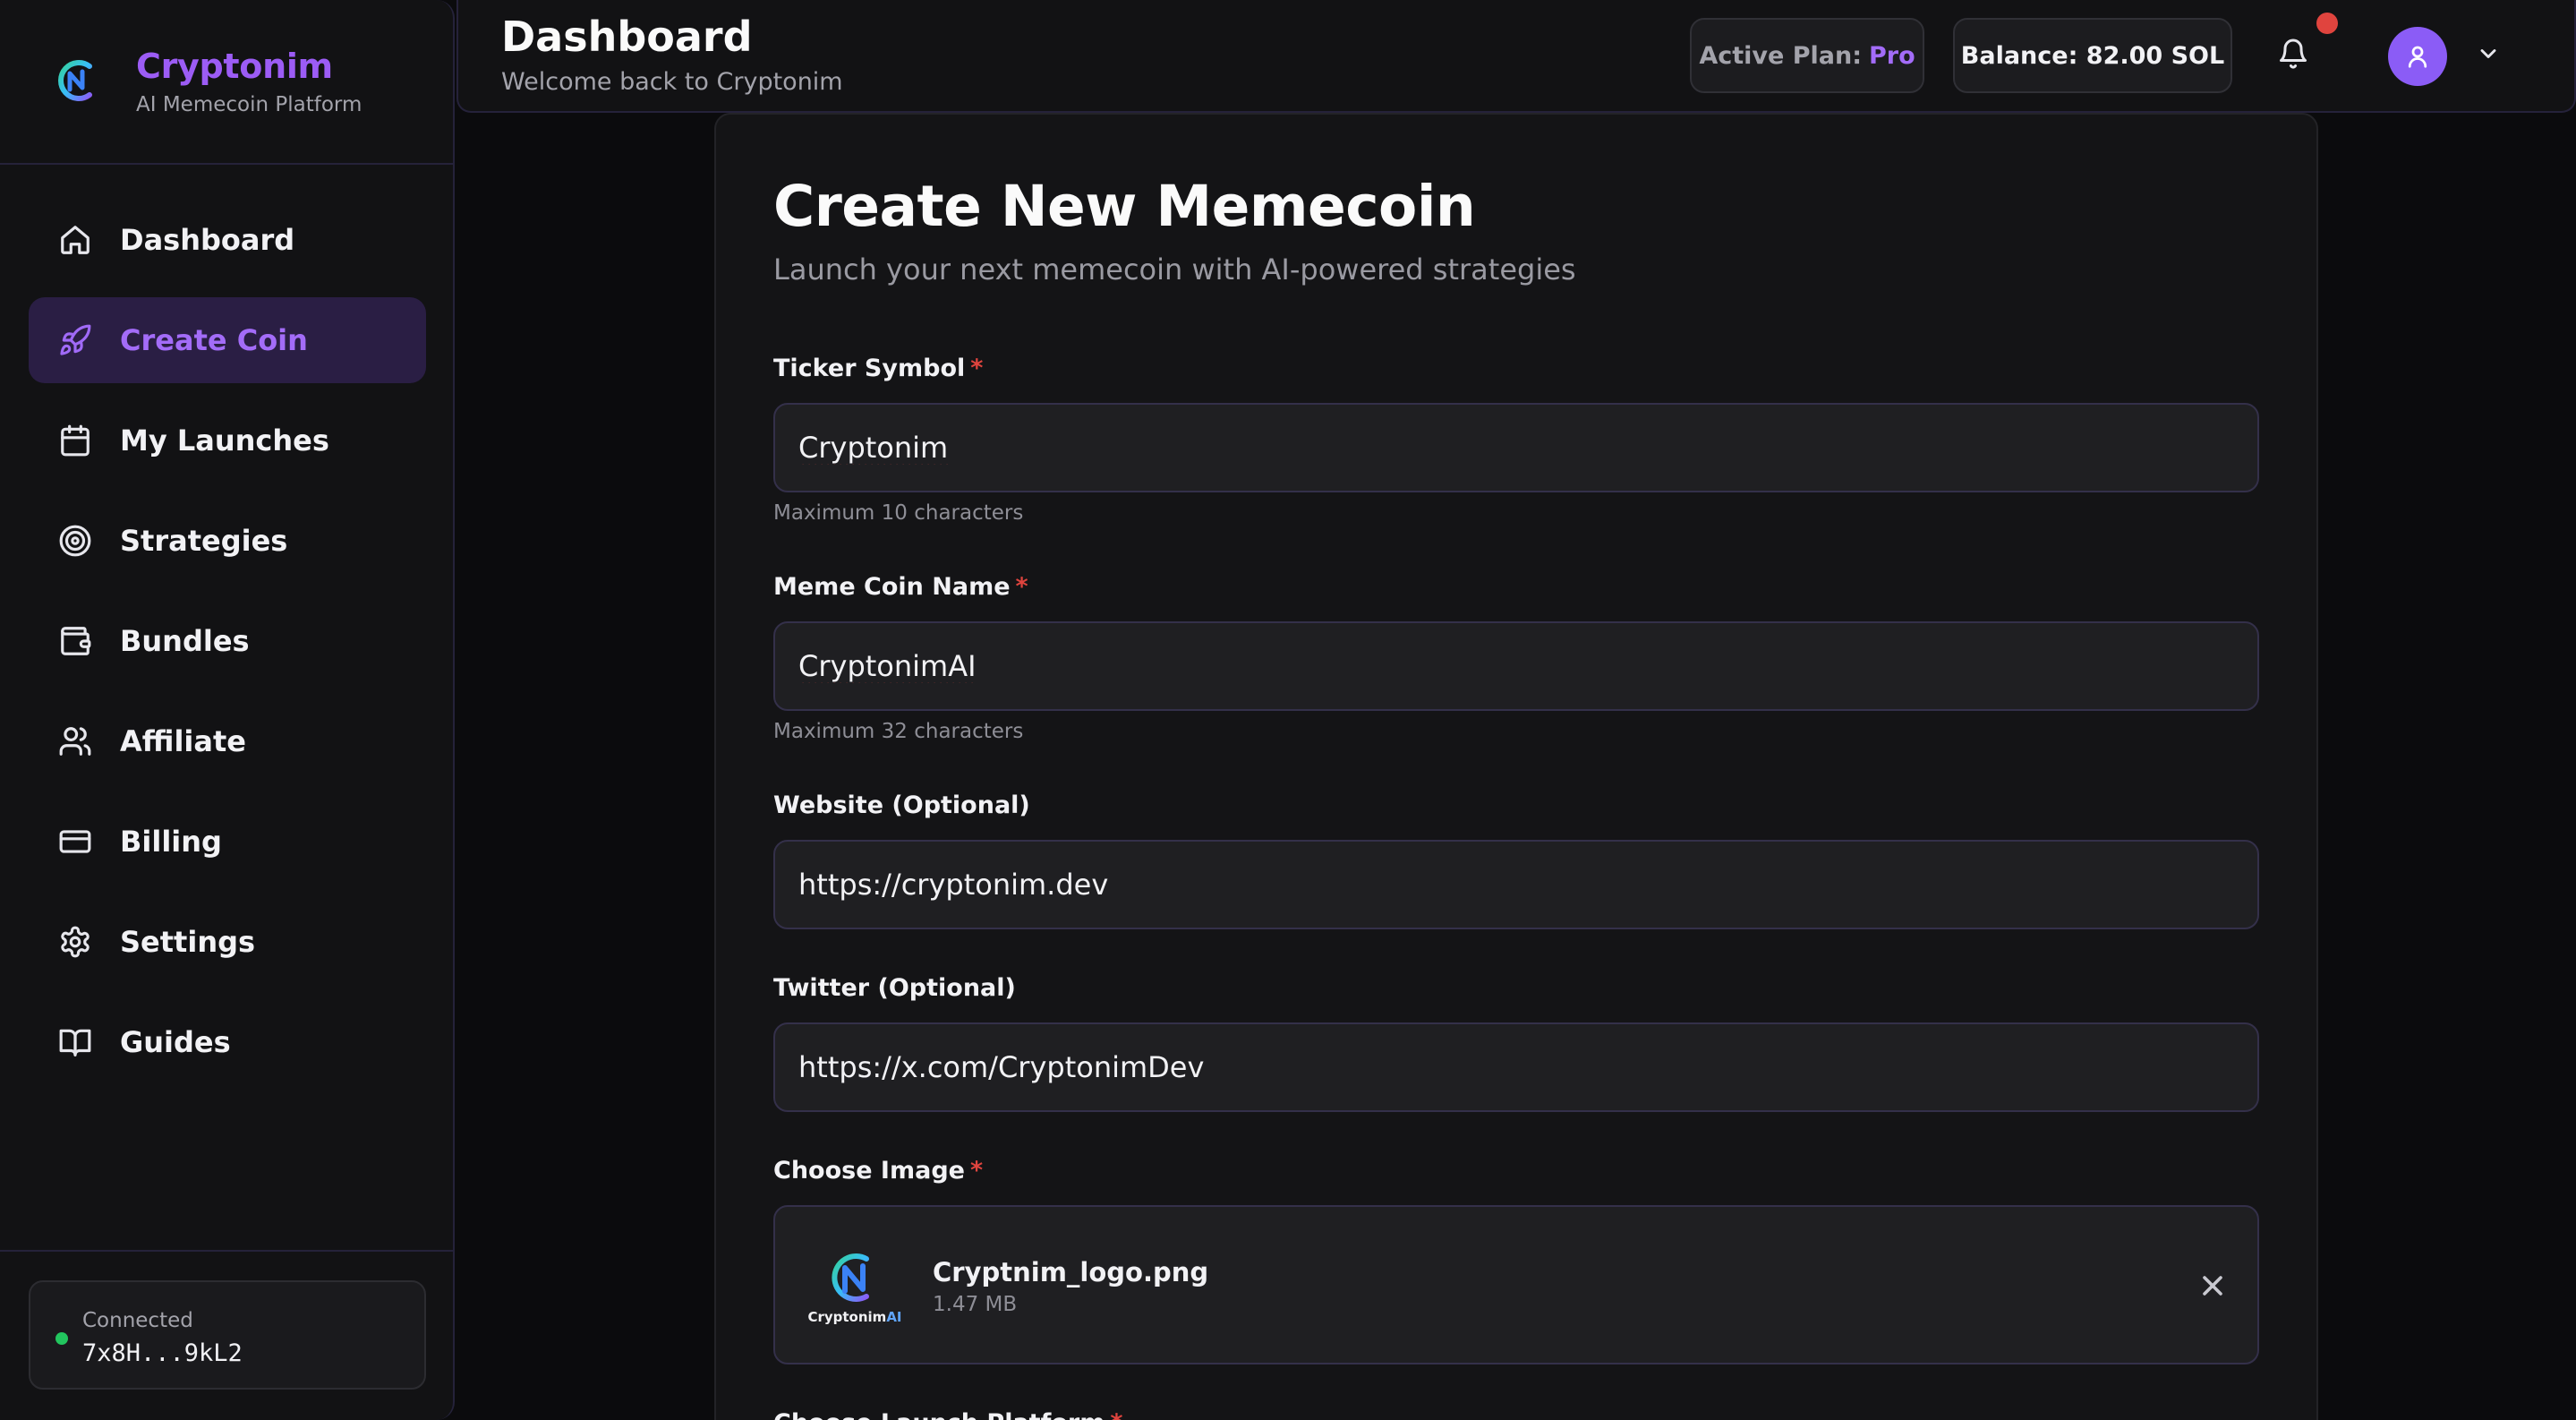 The image size is (2576, 1420). Describe the element at coordinates (1516, 448) in the screenshot. I see `ticker-symbol-input` at that location.